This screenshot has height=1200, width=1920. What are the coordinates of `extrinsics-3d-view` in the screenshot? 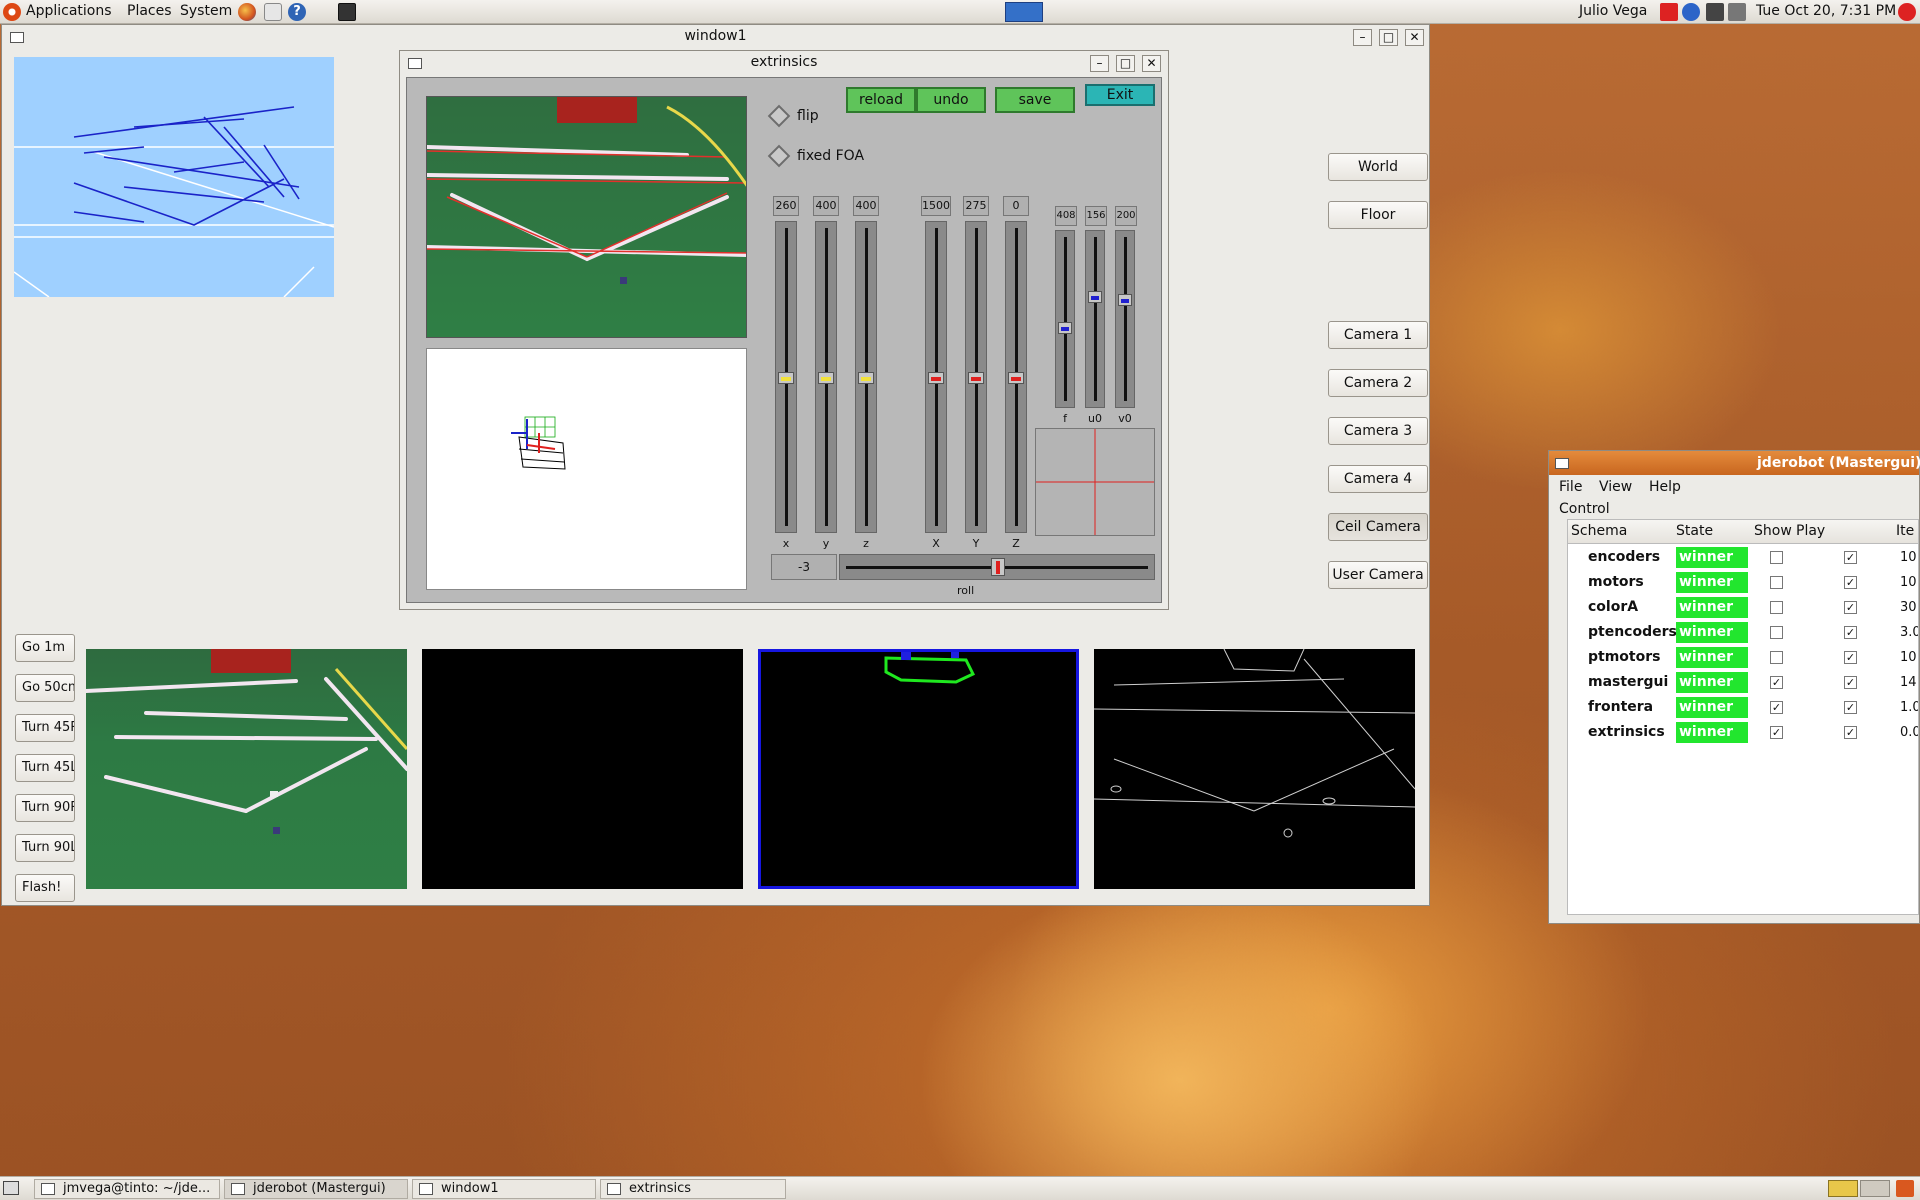 It's located at (586, 469).